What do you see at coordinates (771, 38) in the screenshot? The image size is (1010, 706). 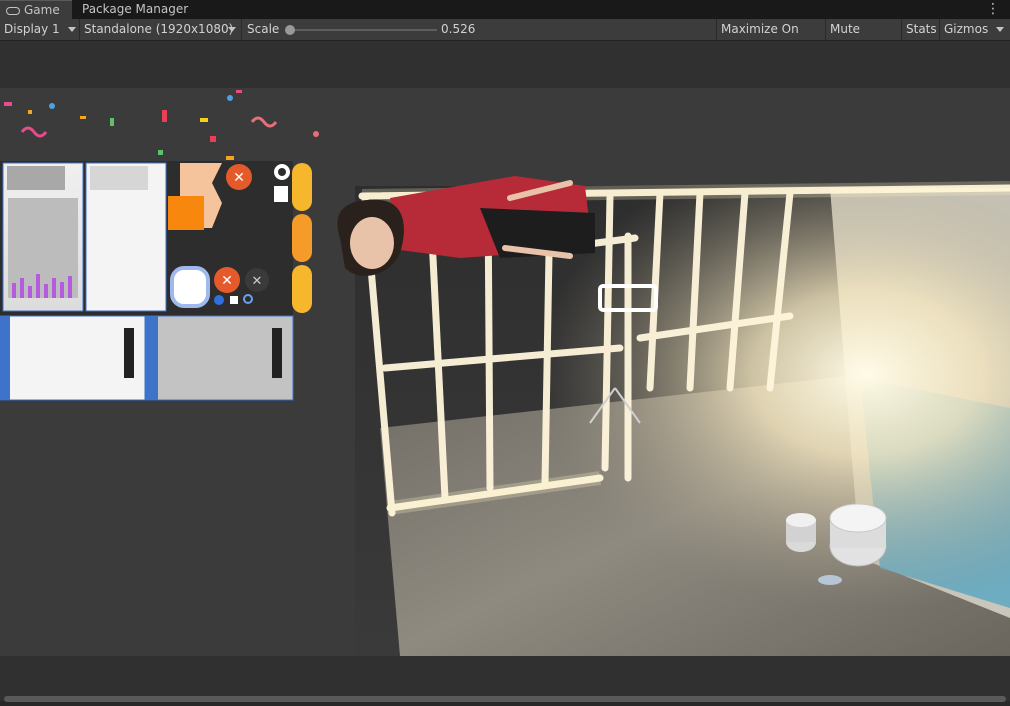 I see `maximize-on-play-button: Maximize On Play` at bounding box center [771, 38].